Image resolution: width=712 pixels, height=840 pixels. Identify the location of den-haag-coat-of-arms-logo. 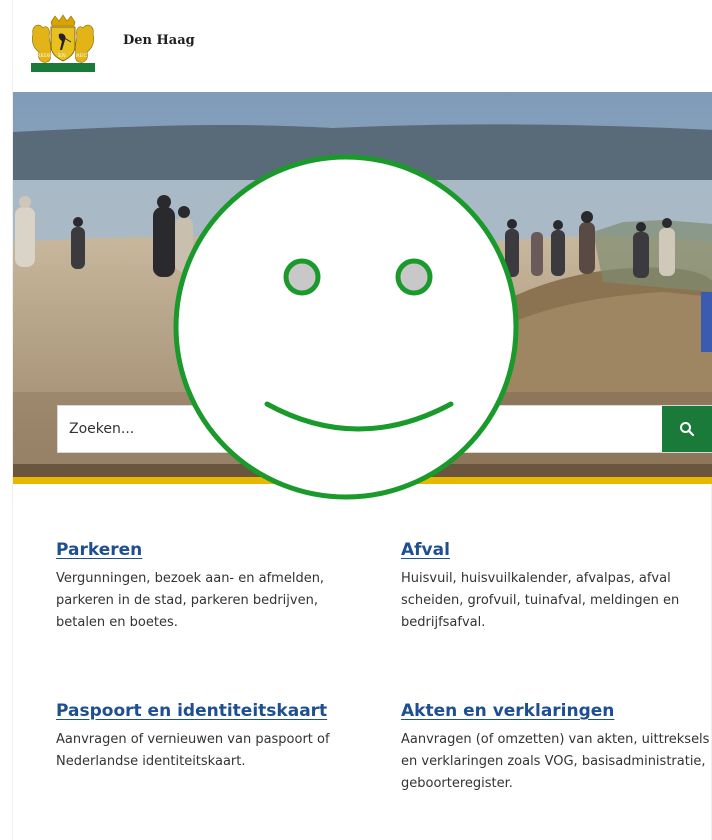
(63, 45).